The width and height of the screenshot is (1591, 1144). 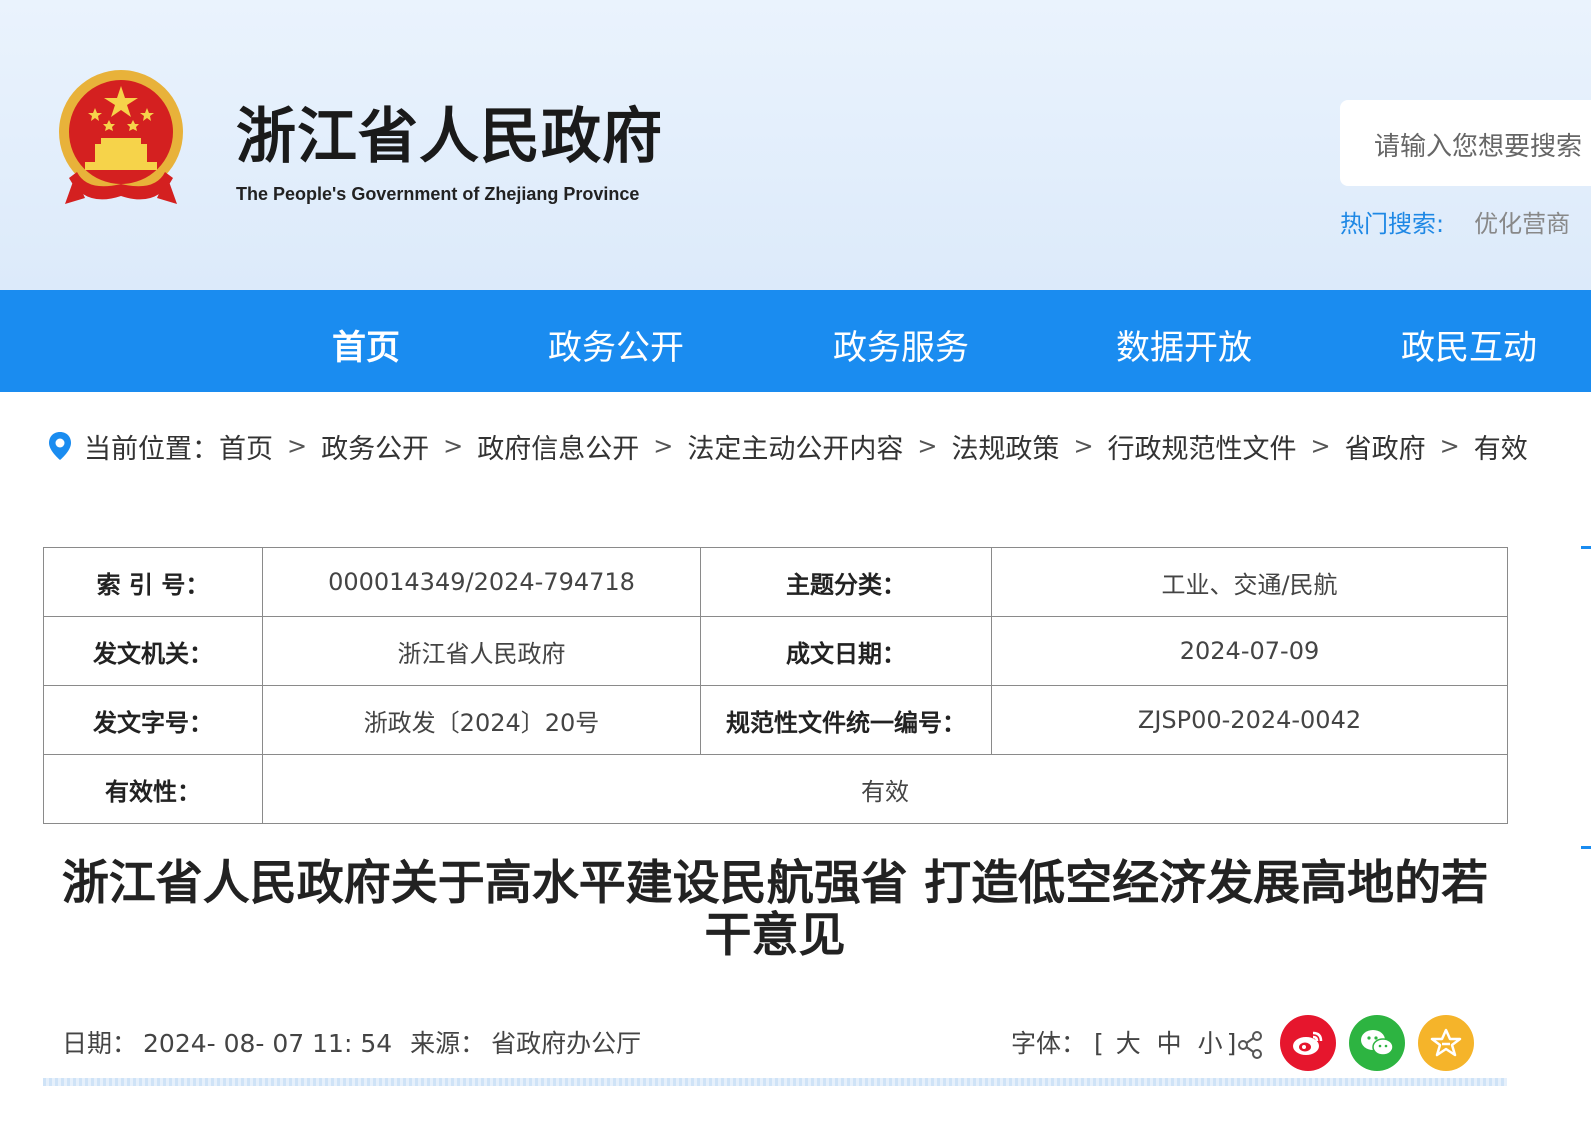 What do you see at coordinates (1005, 446) in the screenshot?
I see `breadcrumb-regulations: 法规政策` at bounding box center [1005, 446].